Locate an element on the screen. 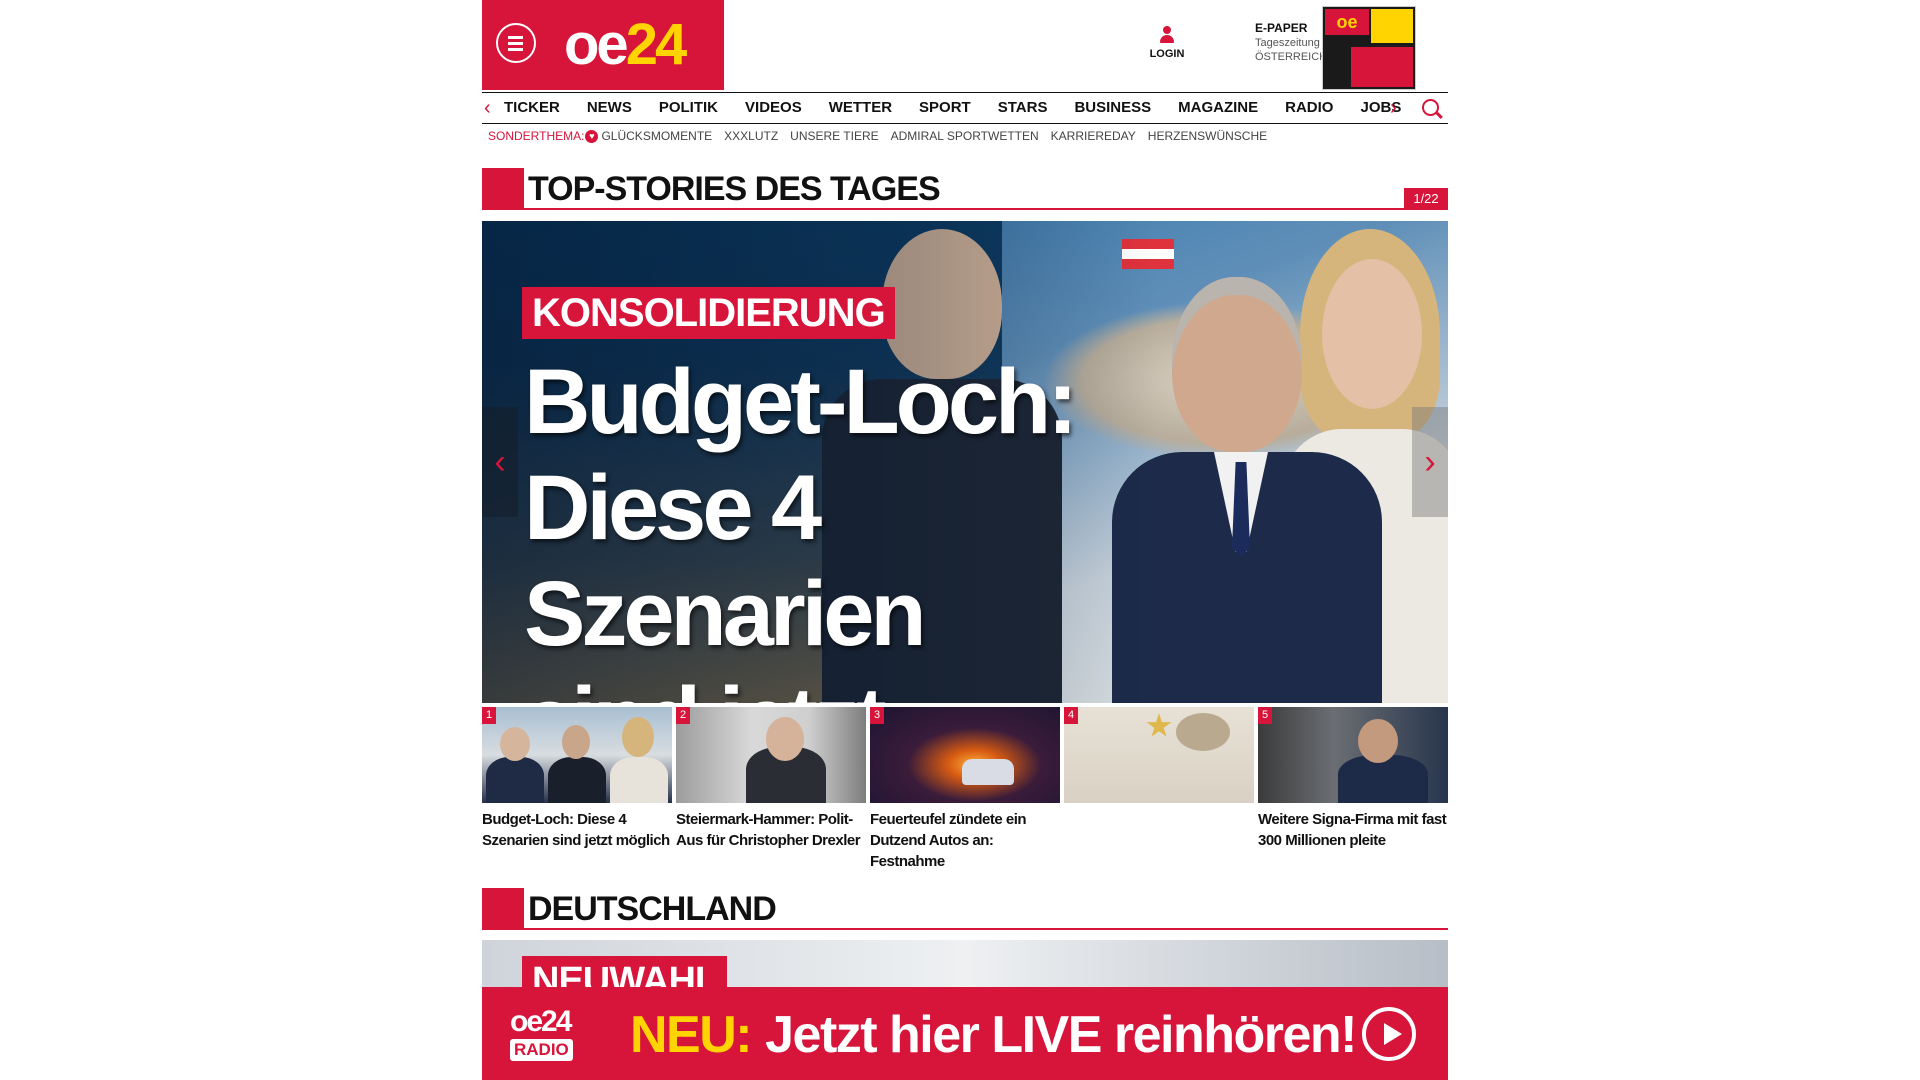 This screenshot has height=1080, width=1920. epaper-subtitle-2: ÖSTERREICH is located at coordinates (1291, 57).